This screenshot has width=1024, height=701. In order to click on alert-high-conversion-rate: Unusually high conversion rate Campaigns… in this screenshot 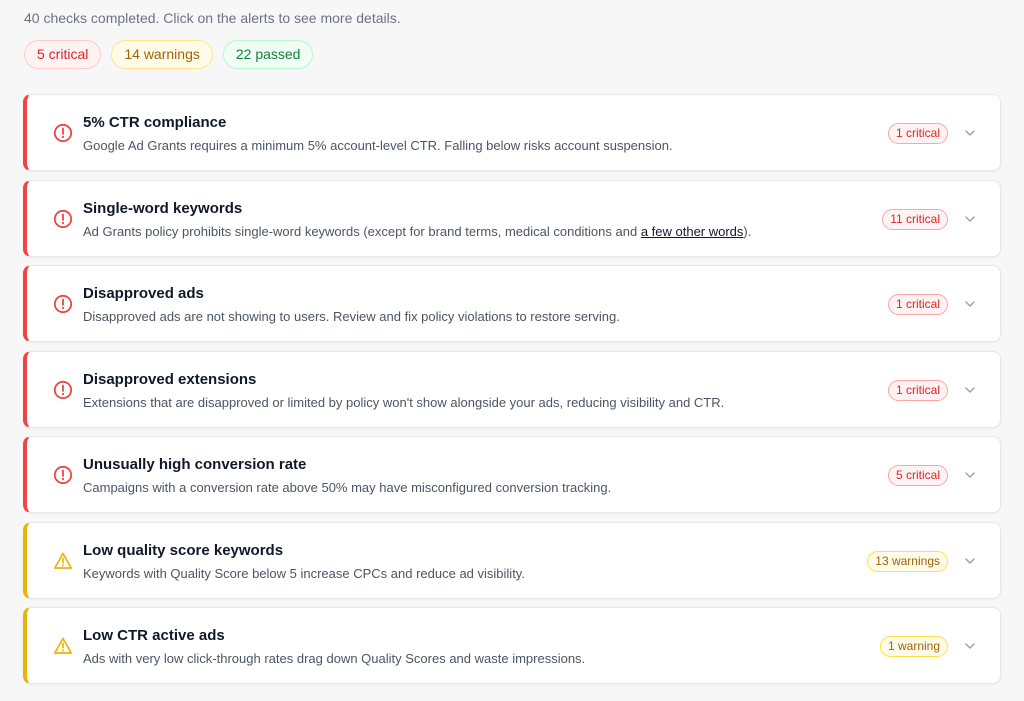, I will do `click(512, 474)`.